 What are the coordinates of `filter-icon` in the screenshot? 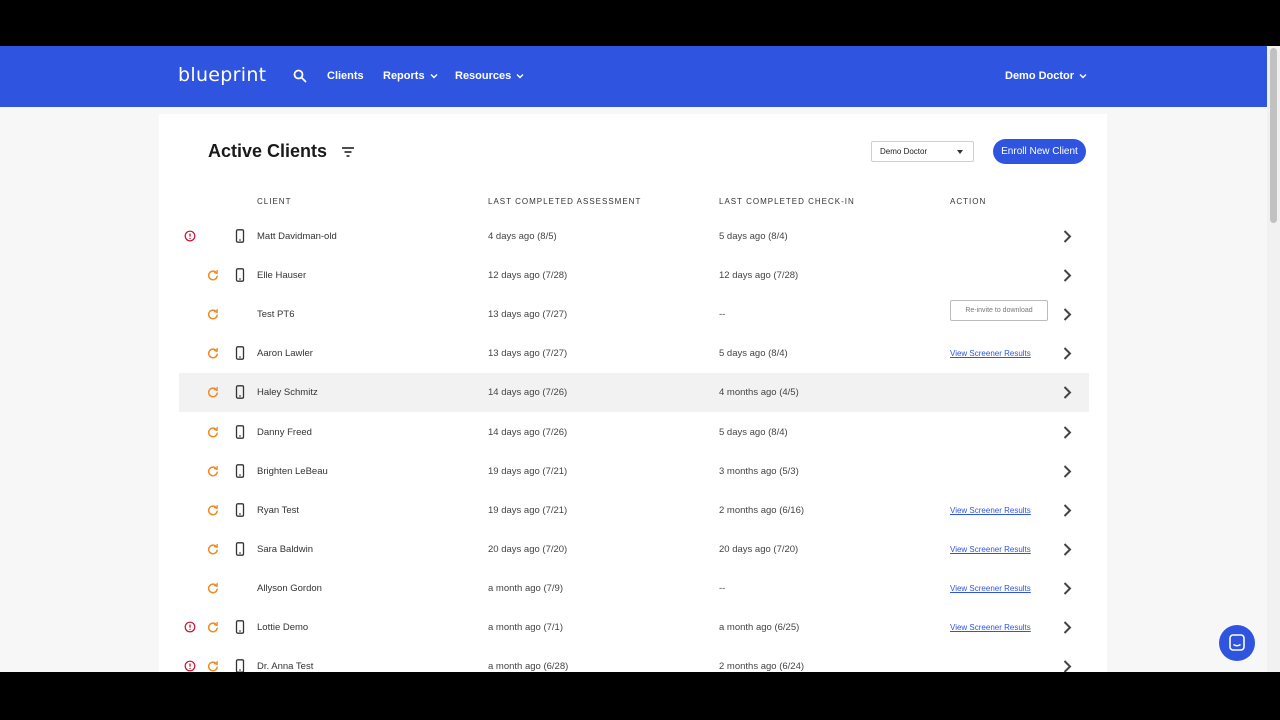 It's located at (348, 152).